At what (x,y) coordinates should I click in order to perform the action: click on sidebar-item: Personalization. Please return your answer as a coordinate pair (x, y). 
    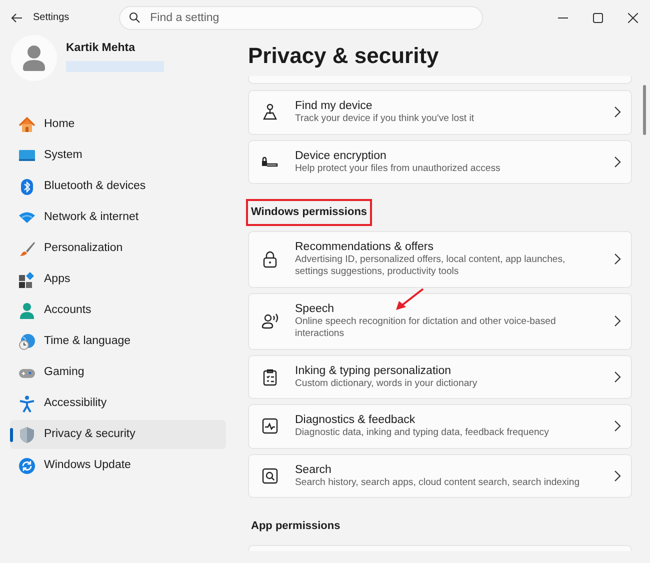
    Looking at the image, I should click on (118, 248).